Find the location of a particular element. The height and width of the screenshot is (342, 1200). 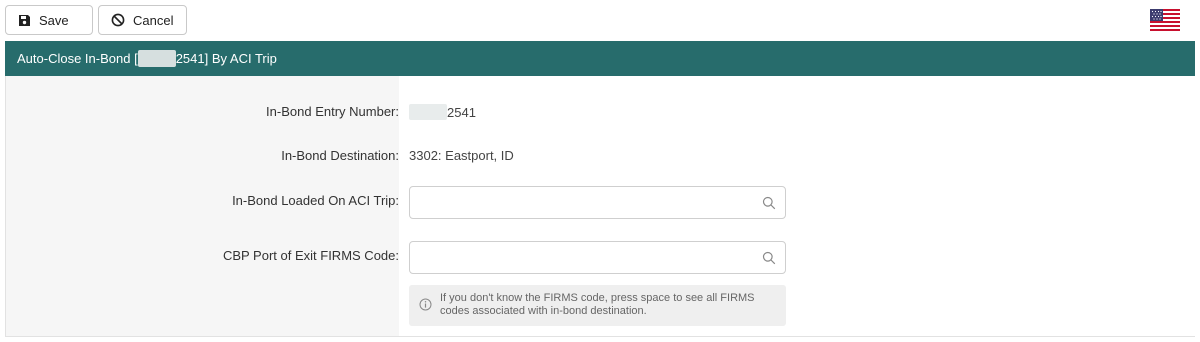

firms-code-label: CBP Port of Exit FIRMS Code: is located at coordinates (310, 255).